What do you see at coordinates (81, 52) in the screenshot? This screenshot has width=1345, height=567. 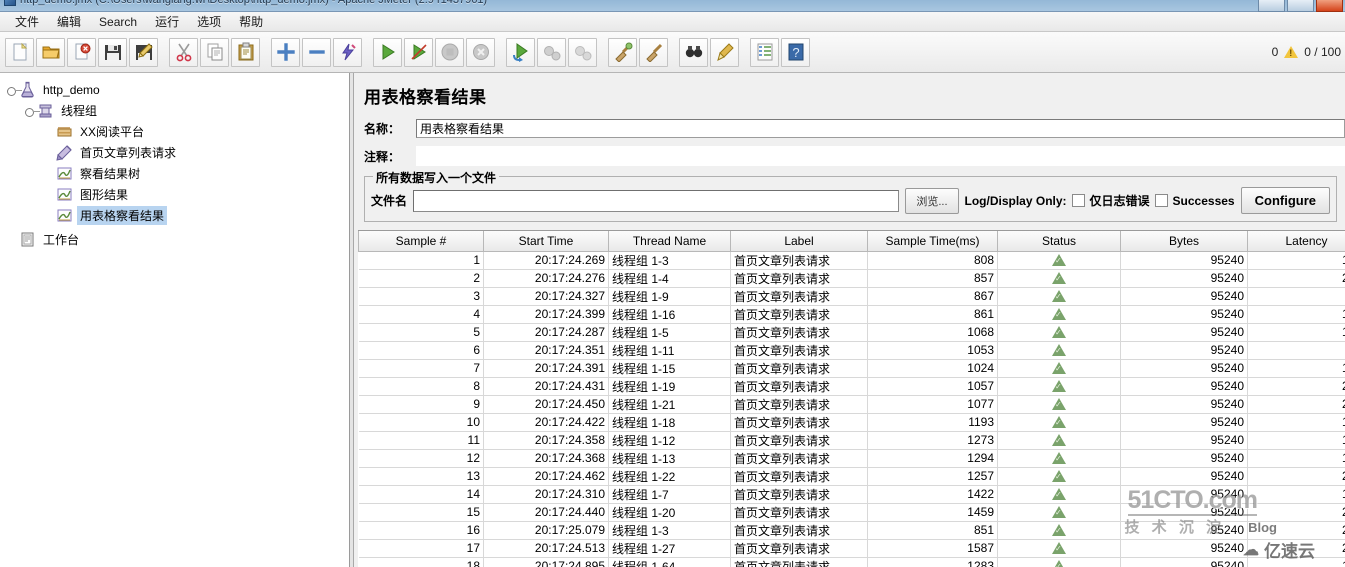 I see `close-document-icon` at bounding box center [81, 52].